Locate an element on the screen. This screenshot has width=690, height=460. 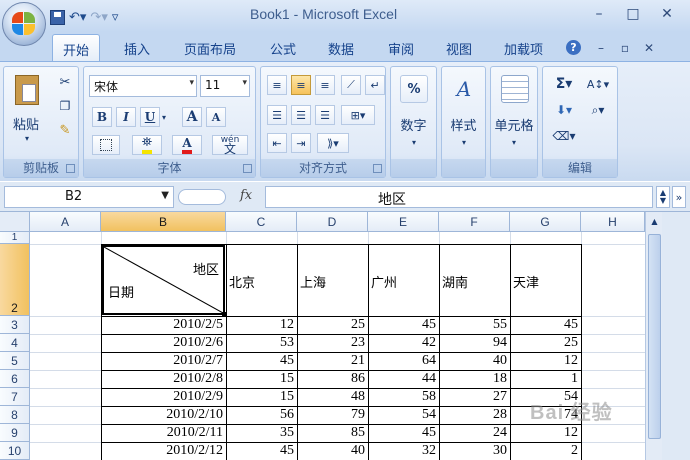
value-cell: 53 is located at coordinates (260, 343).